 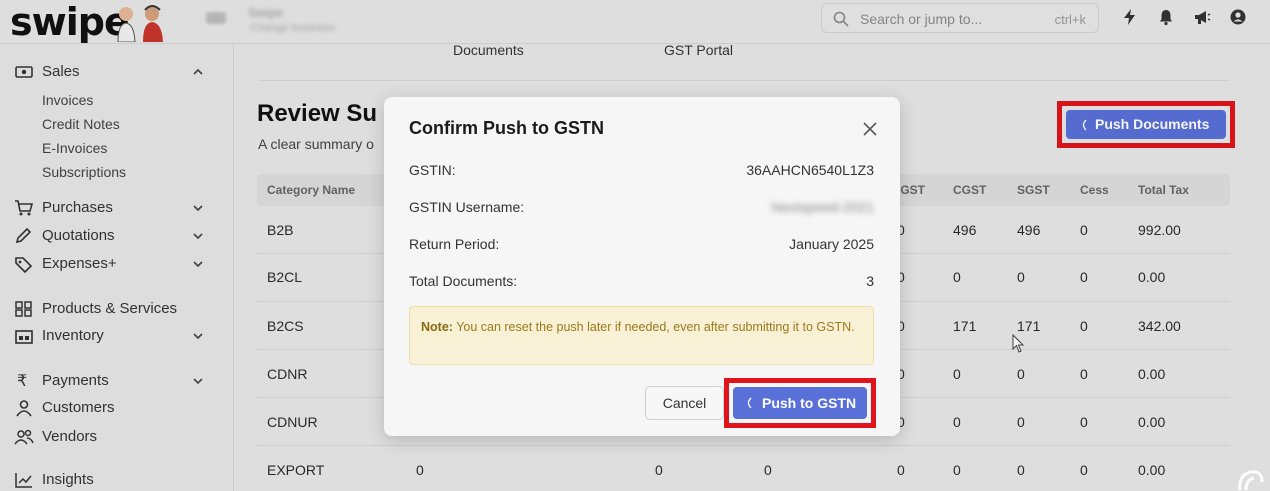 What do you see at coordinates (437, 327) in the screenshot?
I see `note-prefix: Note:` at bounding box center [437, 327].